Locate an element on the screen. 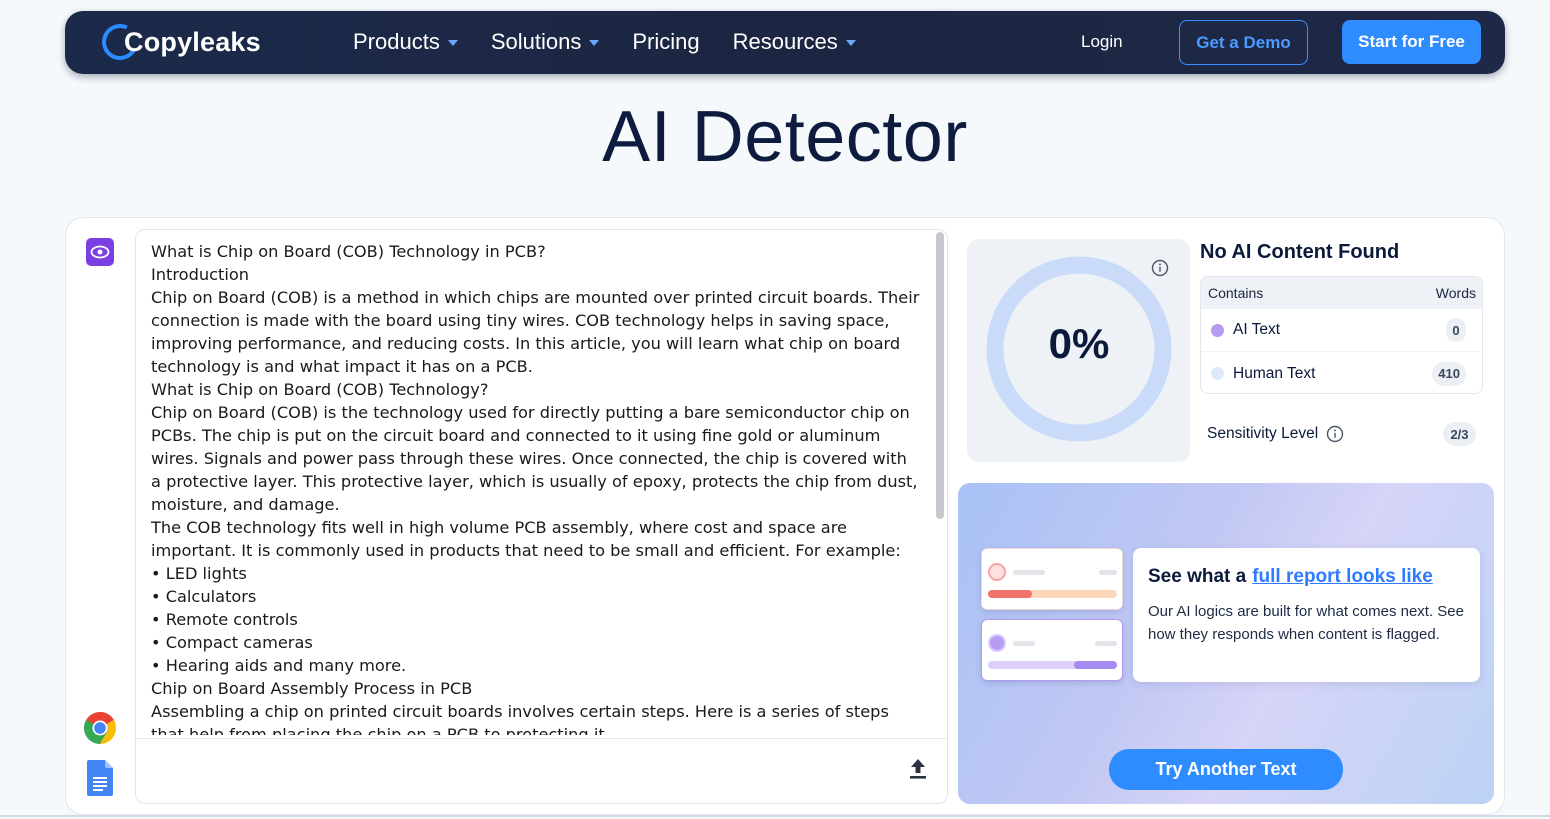 The height and width of the screenshot is (819, 1550). sensitivity-level: Sensitivity Level is located at coordinates (1275, 434).